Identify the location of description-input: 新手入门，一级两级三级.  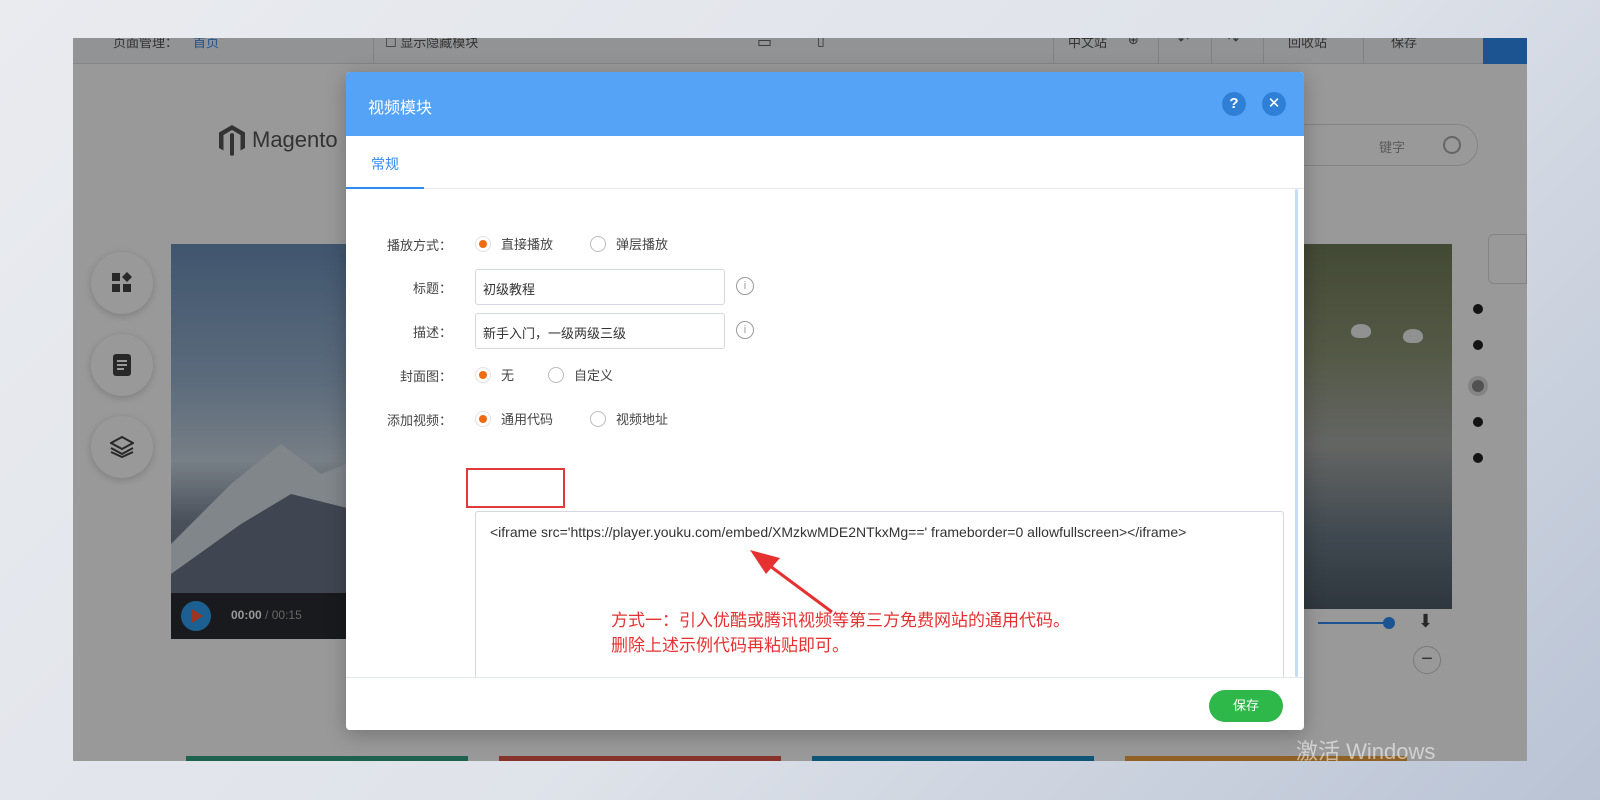
(600, 331).